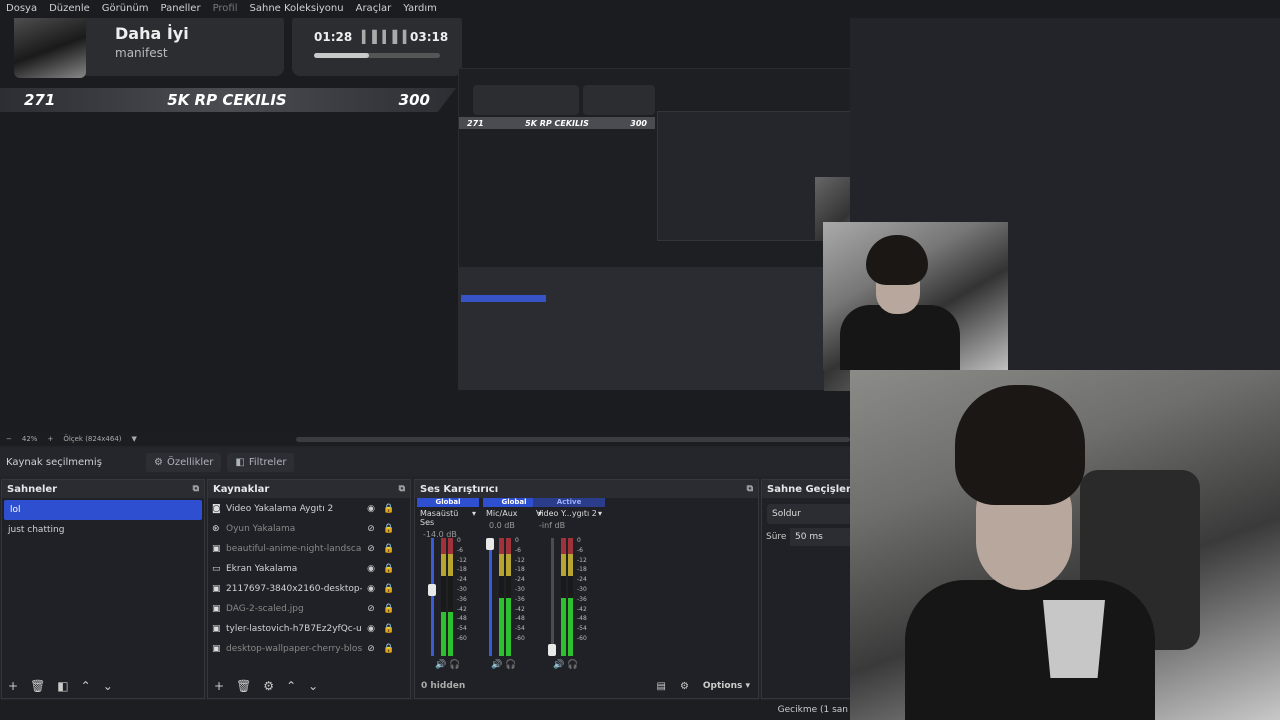  I want to click on scale-dropdown-icon: ▼, so click(134, 439).